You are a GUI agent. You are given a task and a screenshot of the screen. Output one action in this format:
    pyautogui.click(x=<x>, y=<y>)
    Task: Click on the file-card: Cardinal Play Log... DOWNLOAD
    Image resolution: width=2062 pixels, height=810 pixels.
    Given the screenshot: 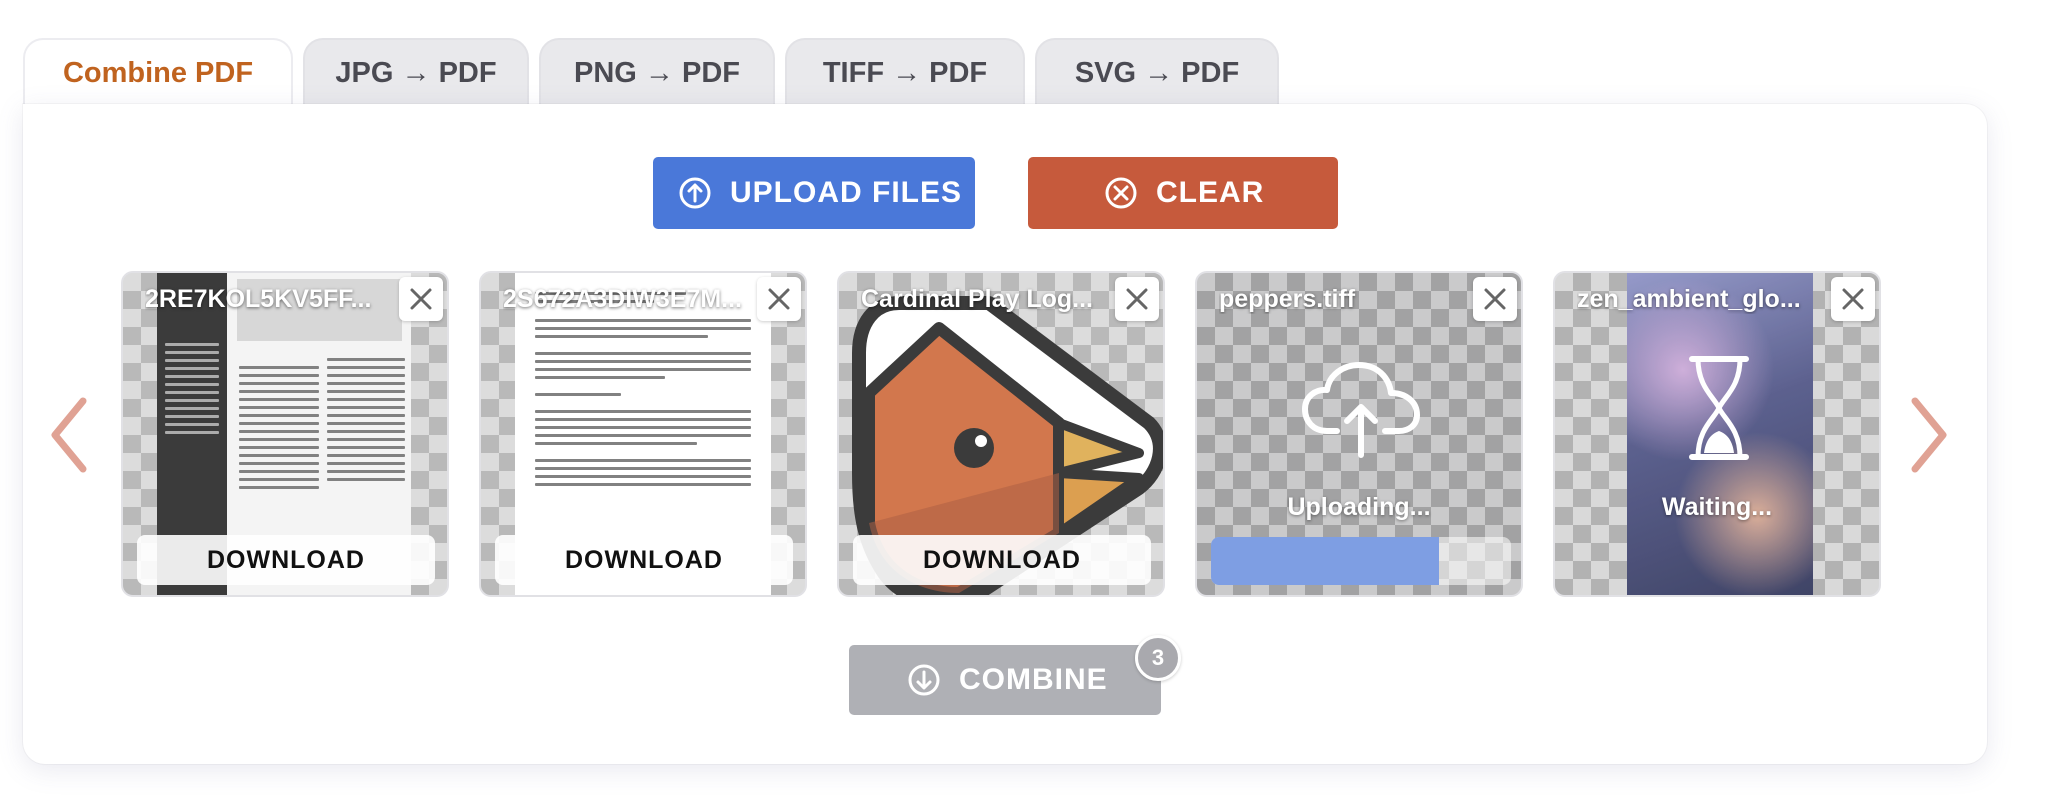 What is the action you would take?
    pyautogui.click(x=1001, y=434)
    